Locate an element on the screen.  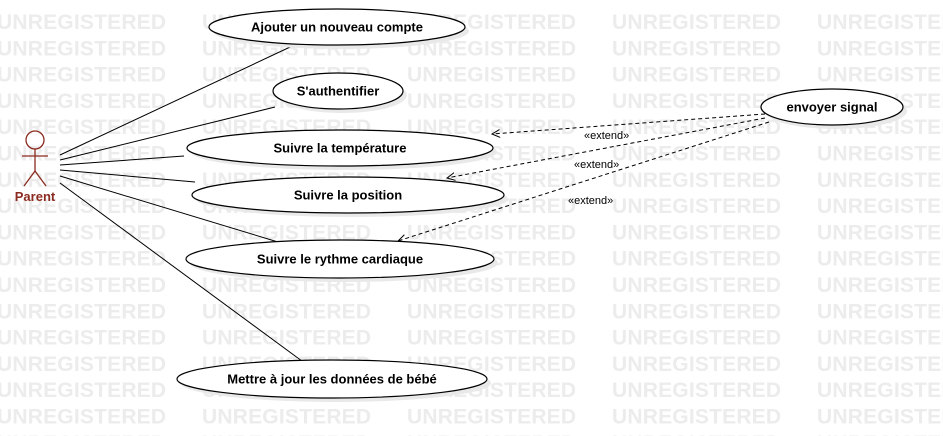
use-case-label: Suivre la position is located at coordinates (348, 195).